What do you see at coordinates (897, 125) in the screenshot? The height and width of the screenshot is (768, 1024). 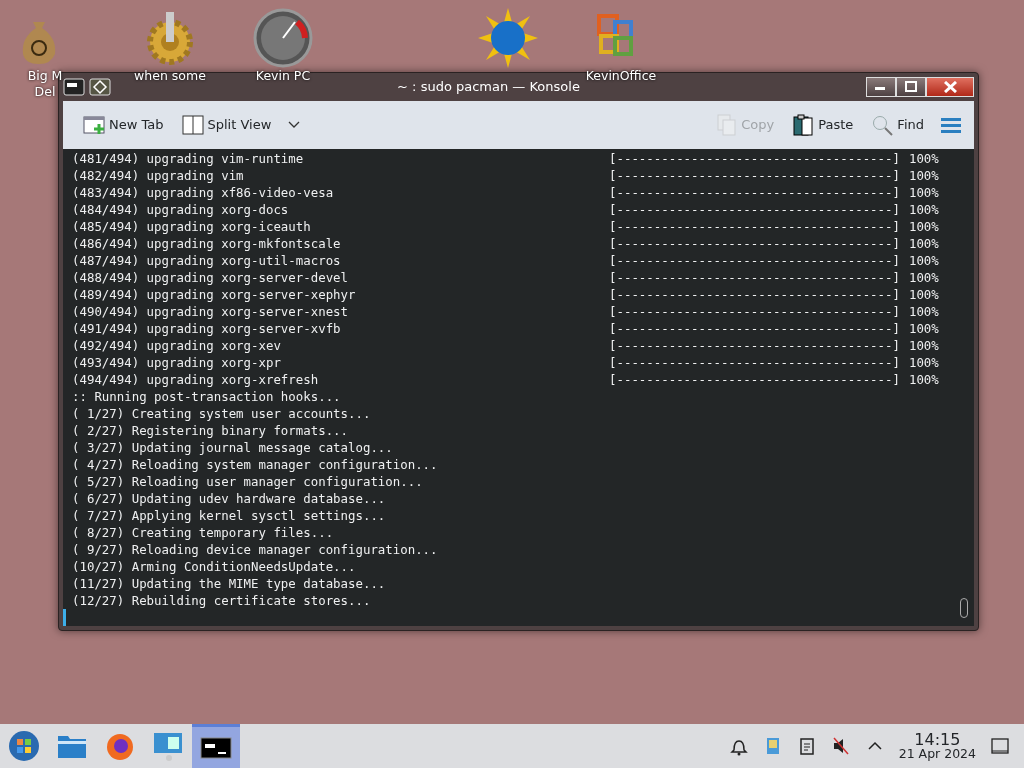 I see `find-button: Find` at bounding box center [897, 125].